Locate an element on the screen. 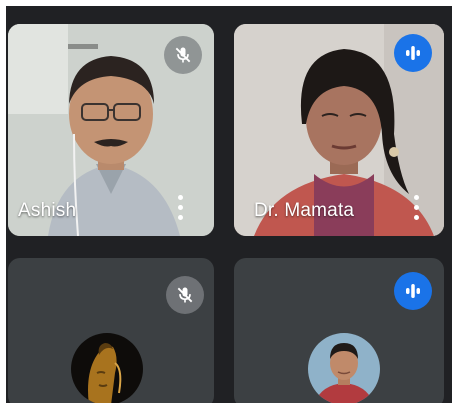 Image resolution: width=452 pixels, height=403 pixels. profile-avatar is located at coordinates (344, 368).